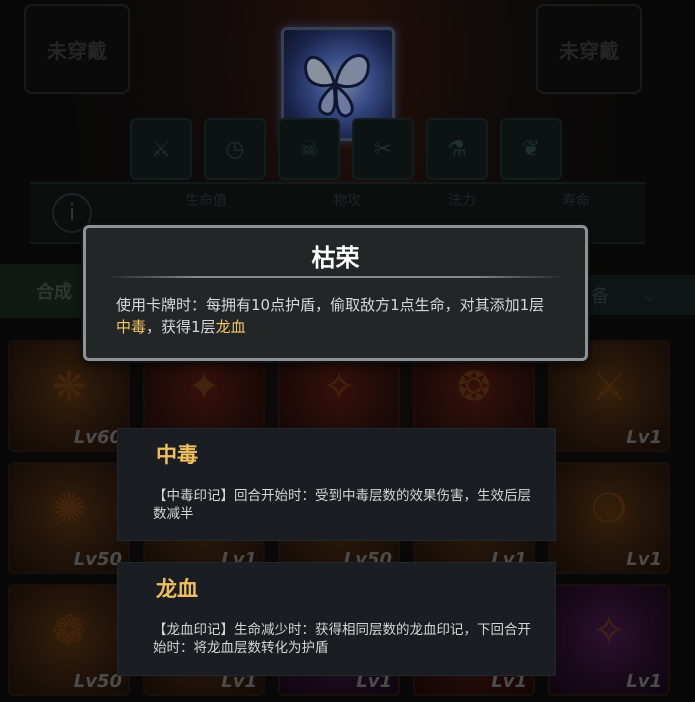 The image size is (695, 702). What do you see at coordinates (335, 258) in the screenshot?
I see `tooltip-title: 枯荣` at bounding box center [335, 258].